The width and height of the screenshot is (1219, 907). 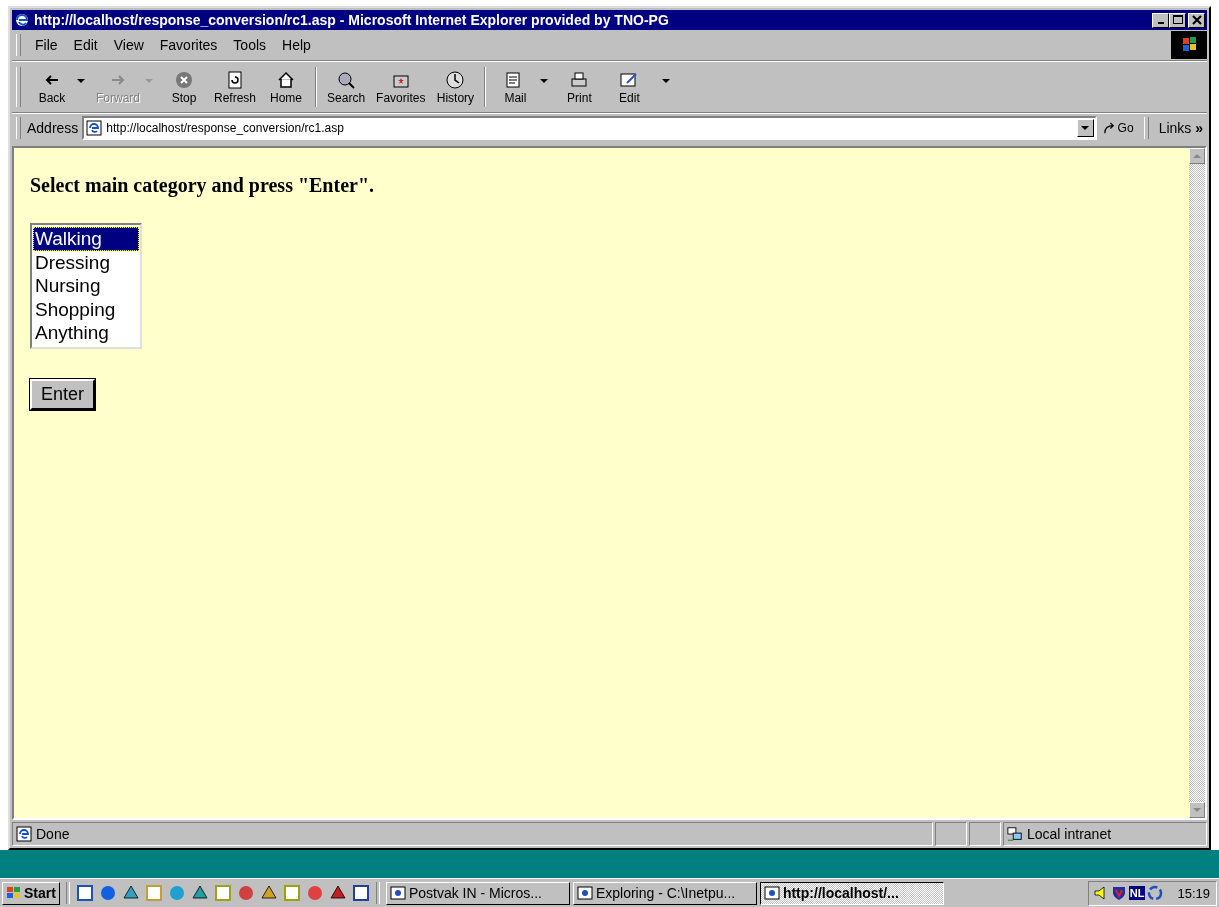 What do you see at coordinates (1137, 893) in the screenshot?
I see `language-indicator: NL` at bounding box center [1137, 893].